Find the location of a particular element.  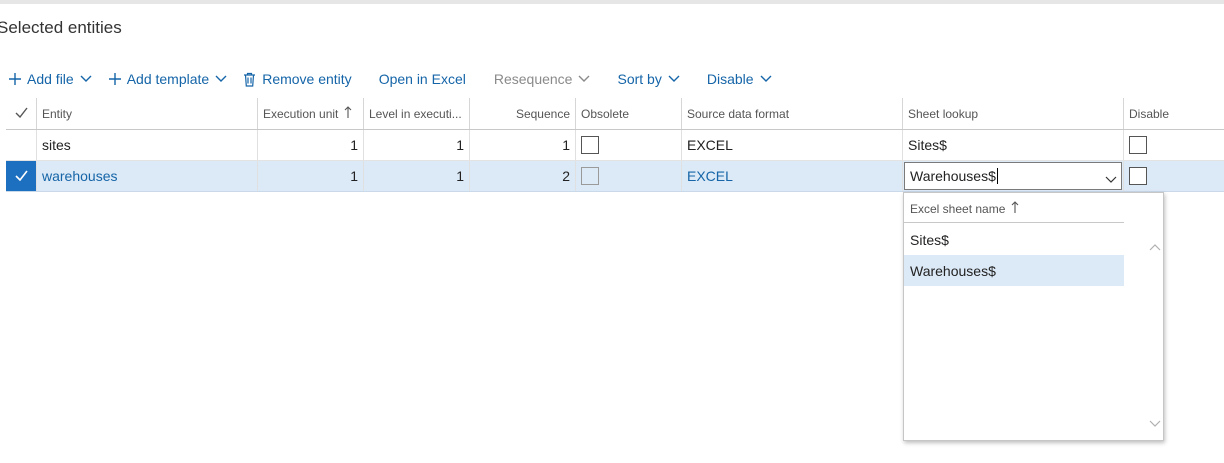

col-header-obsolete-label: Obsolete is located at coordinates (605, 113).